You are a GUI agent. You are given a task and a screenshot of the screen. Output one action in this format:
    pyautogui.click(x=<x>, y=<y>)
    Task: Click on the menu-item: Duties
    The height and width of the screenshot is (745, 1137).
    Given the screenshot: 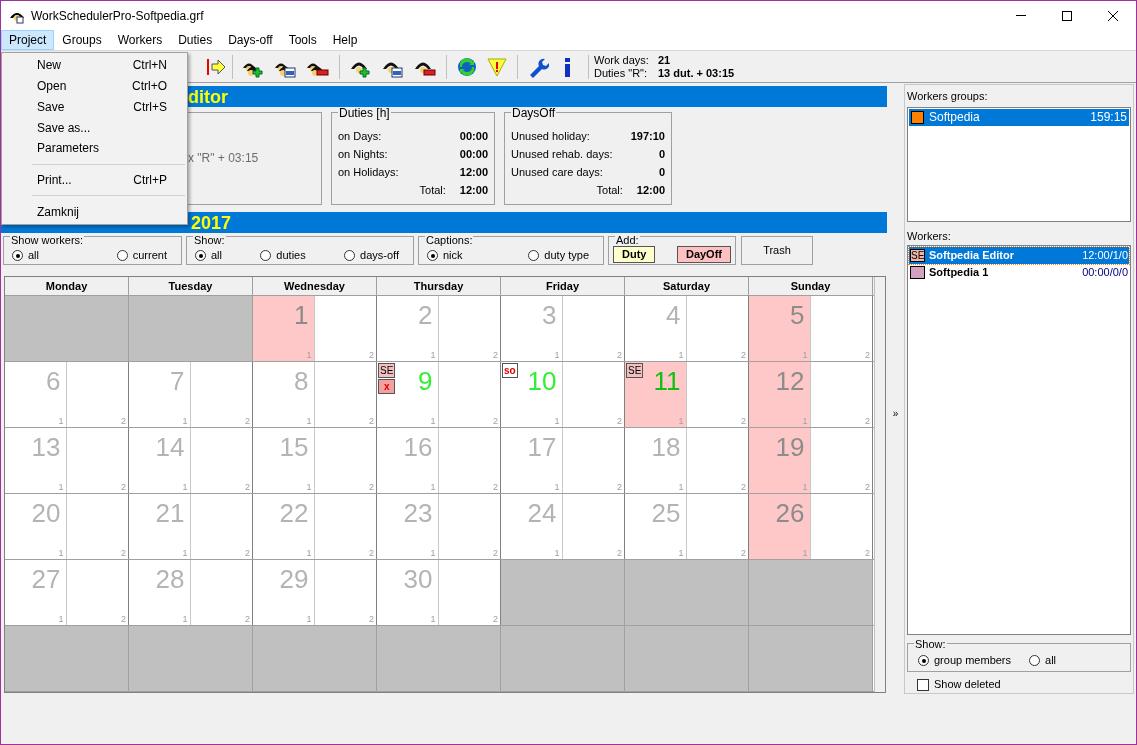 What is the action you would take?
    pyautogui.click(x=195, y=40)
    